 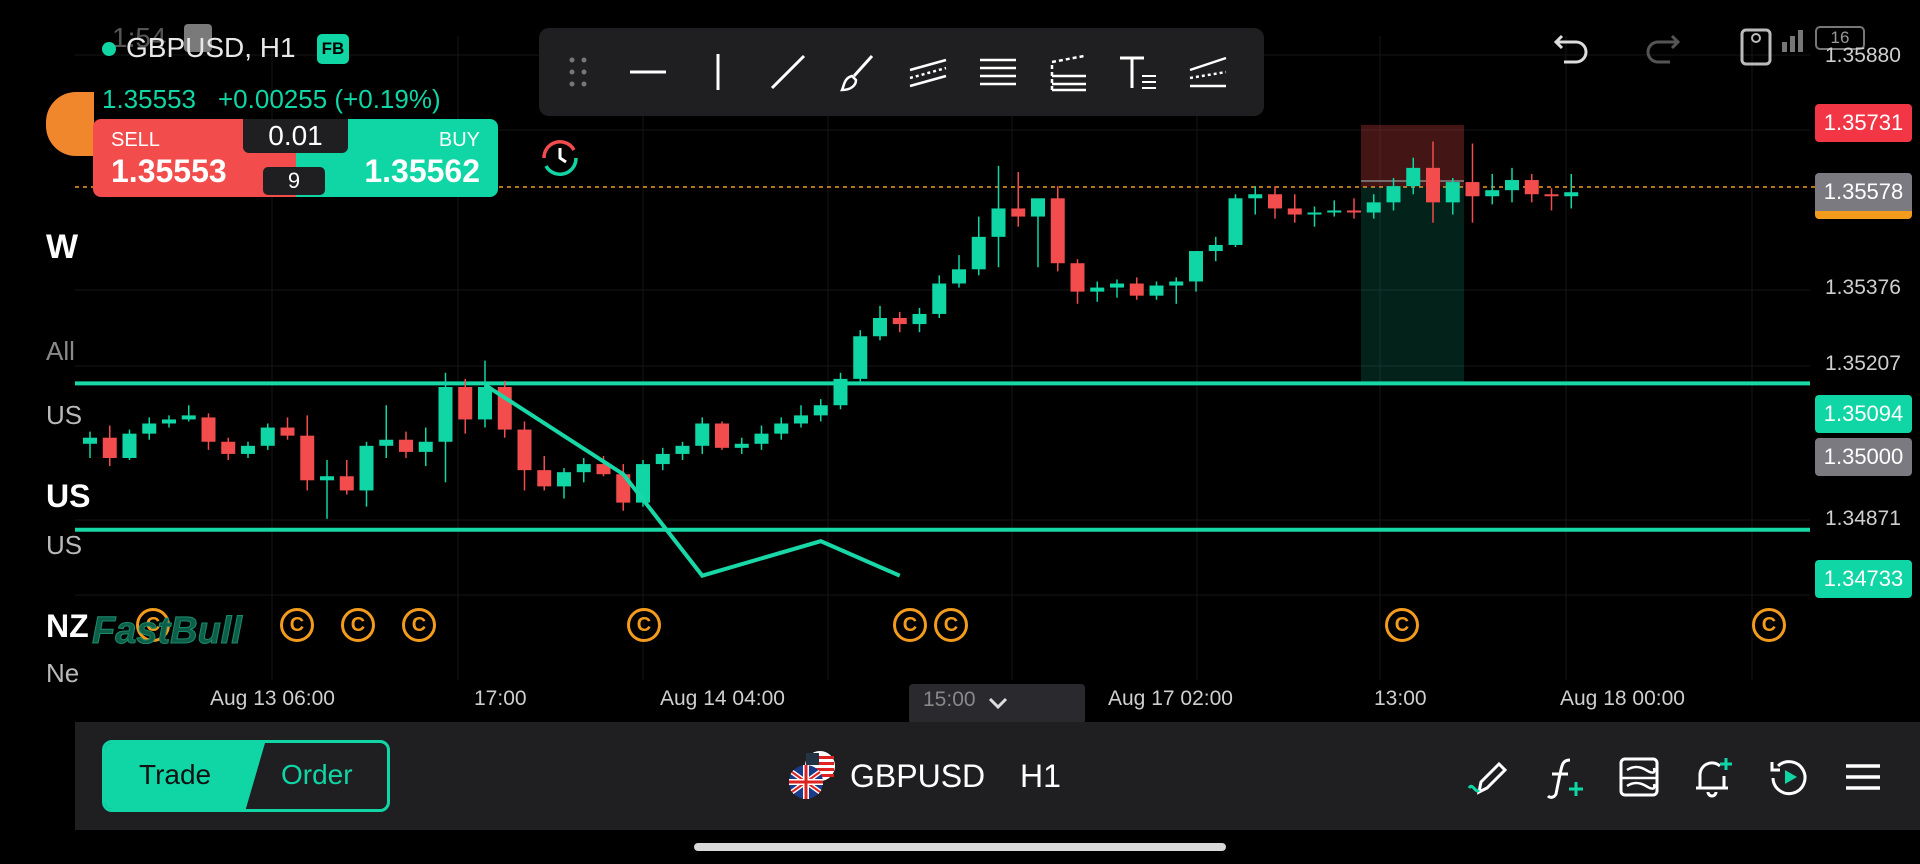 I want to click on bottom-timeframe: H1, so click(x=1040, y=776).